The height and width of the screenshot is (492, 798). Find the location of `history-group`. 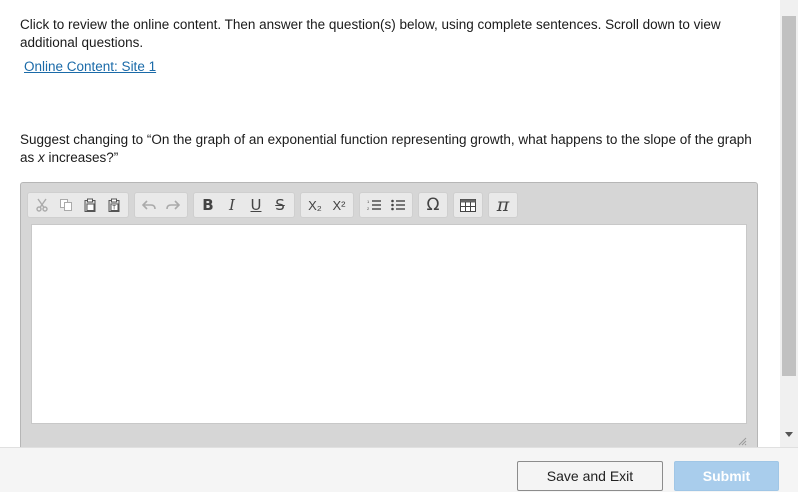

history-group is located at coordinates (161, 205).